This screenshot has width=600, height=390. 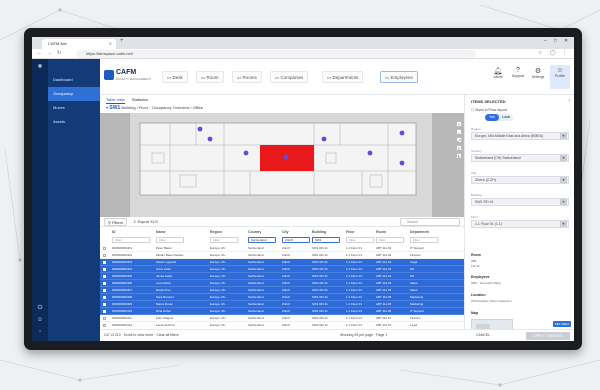 What do you see at coordinates (560, 77) in the screenshot?
I see `profile-button: ☺ Profile` at bounding box center [560, 77].